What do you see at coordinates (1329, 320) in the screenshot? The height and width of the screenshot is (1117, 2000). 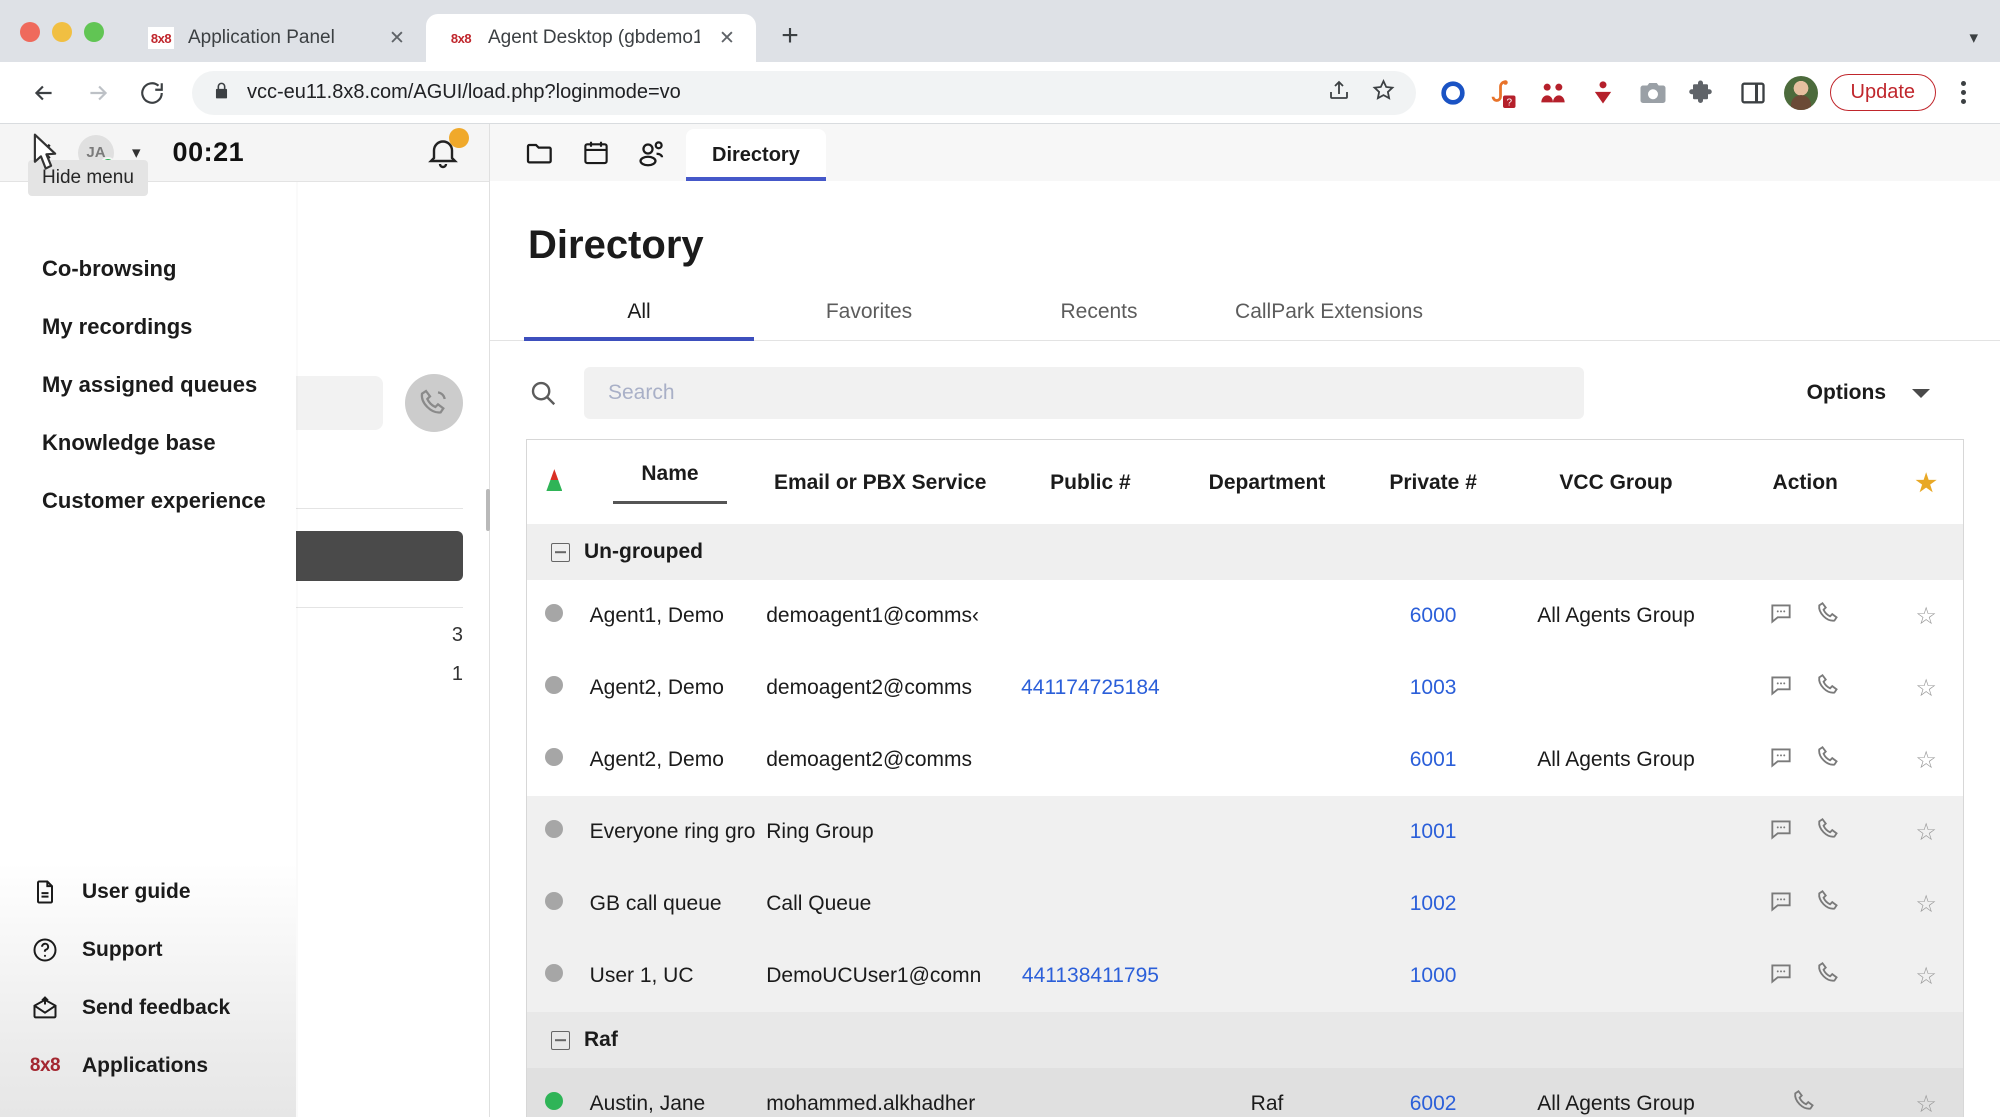 I see `subtab-callpark-extensions: CallPark Extensions` at bounding box center [1329, 320].